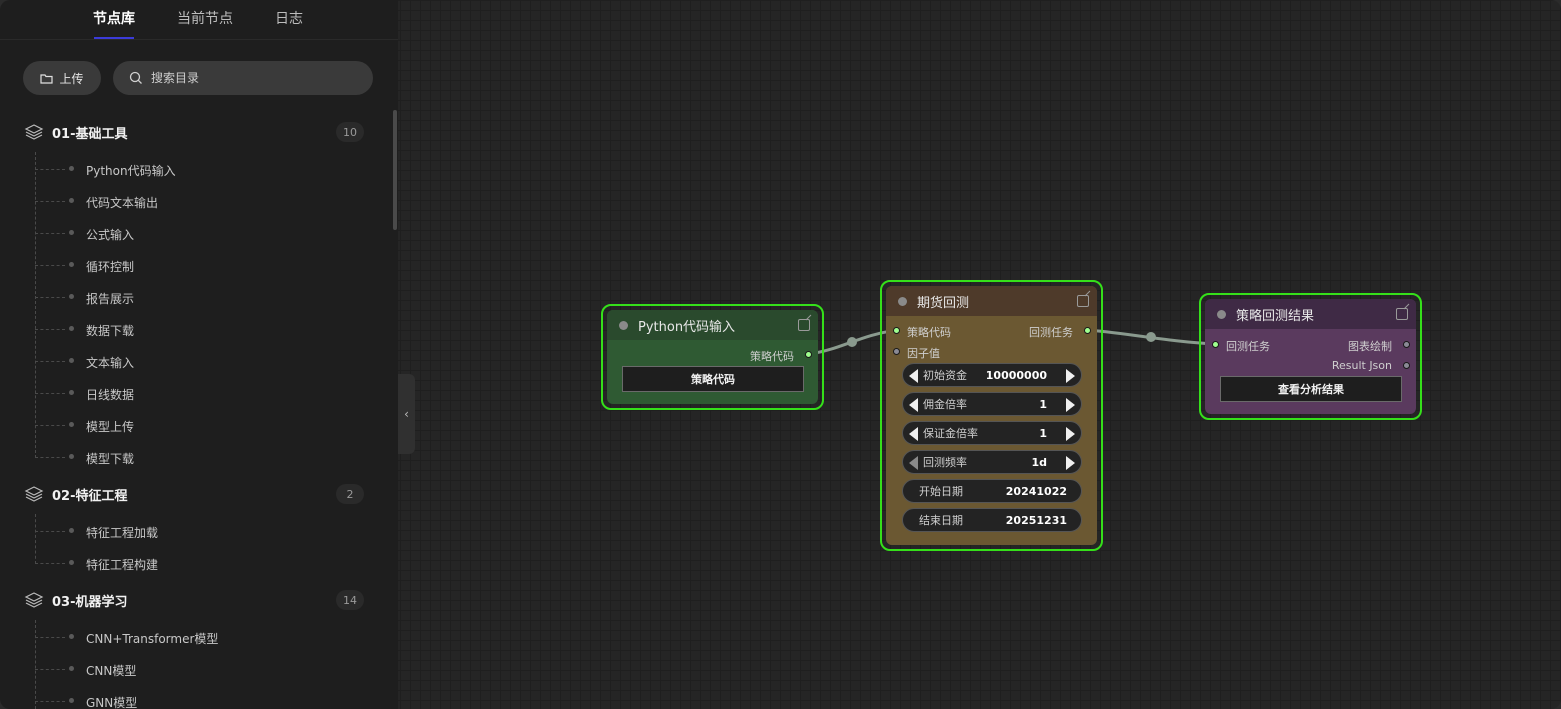  What do you see at coordinates (1275, 316) in the screenshot?
I see `node-title: 策略回测结果` at bounding box center [1275, 316].